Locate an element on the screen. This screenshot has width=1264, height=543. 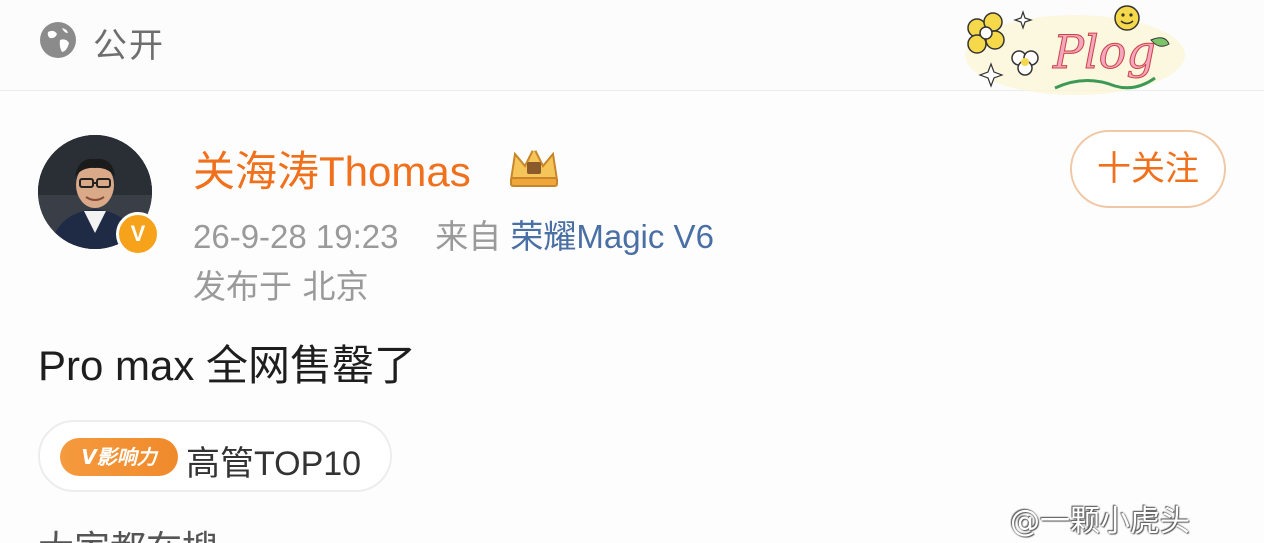
plog-sticker: Plog is located at coordinates (1075, 50).